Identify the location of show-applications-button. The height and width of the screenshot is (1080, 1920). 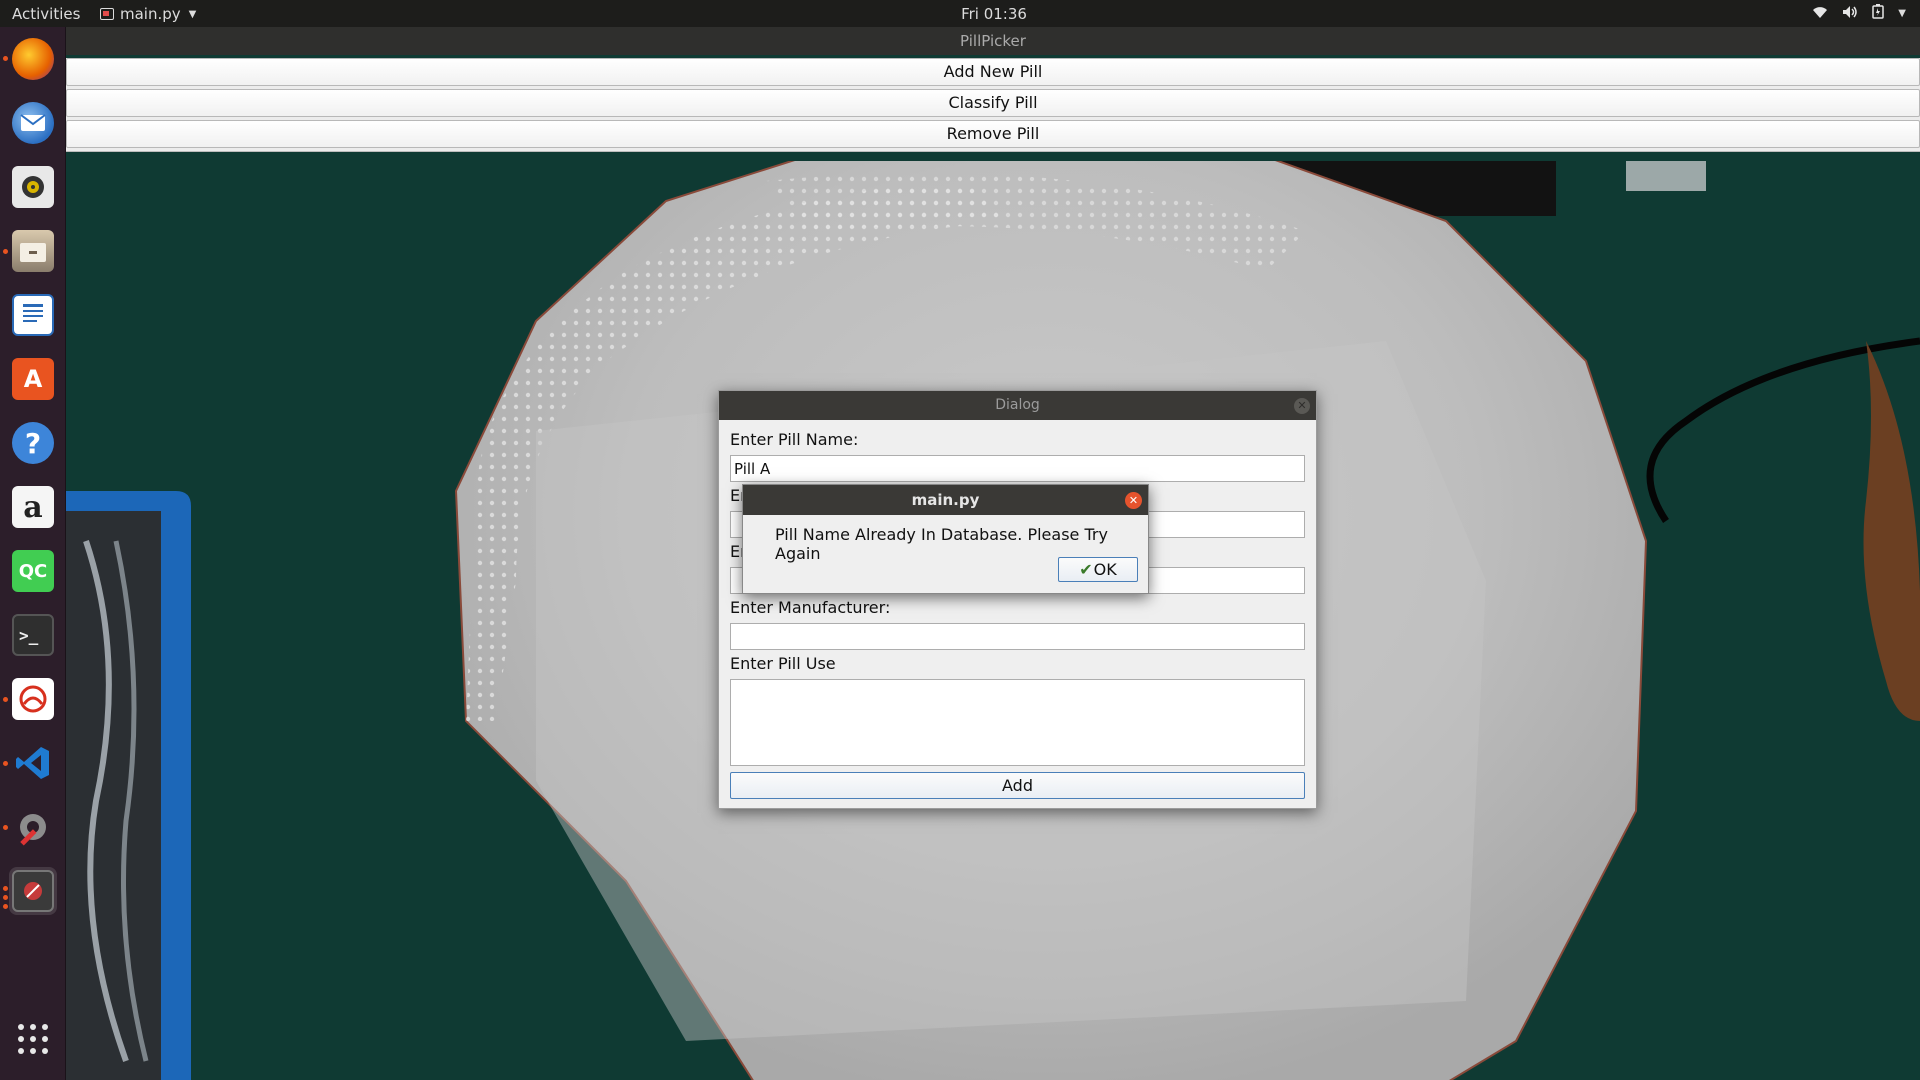
(33, 1039).